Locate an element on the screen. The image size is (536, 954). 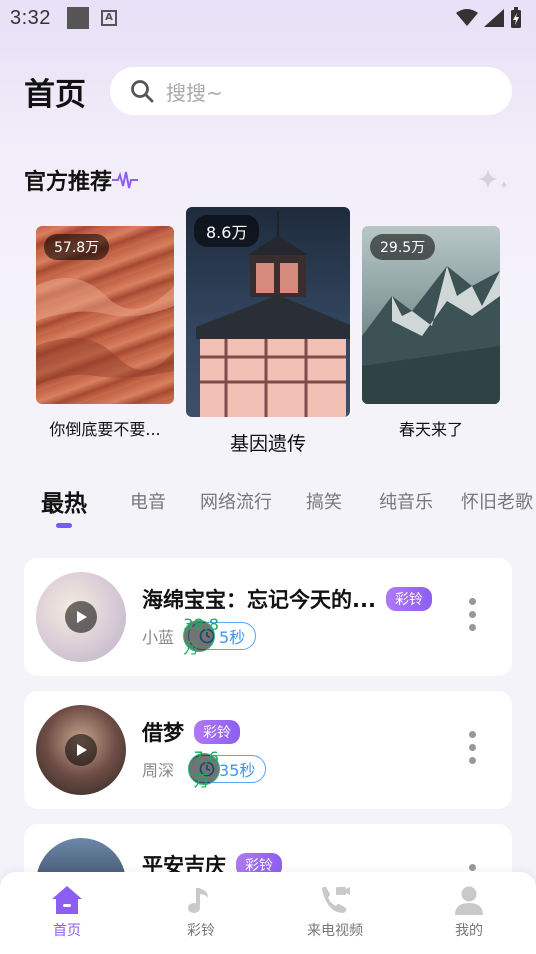
song-artist: 小蓝 is located at coordinates (158, 637).